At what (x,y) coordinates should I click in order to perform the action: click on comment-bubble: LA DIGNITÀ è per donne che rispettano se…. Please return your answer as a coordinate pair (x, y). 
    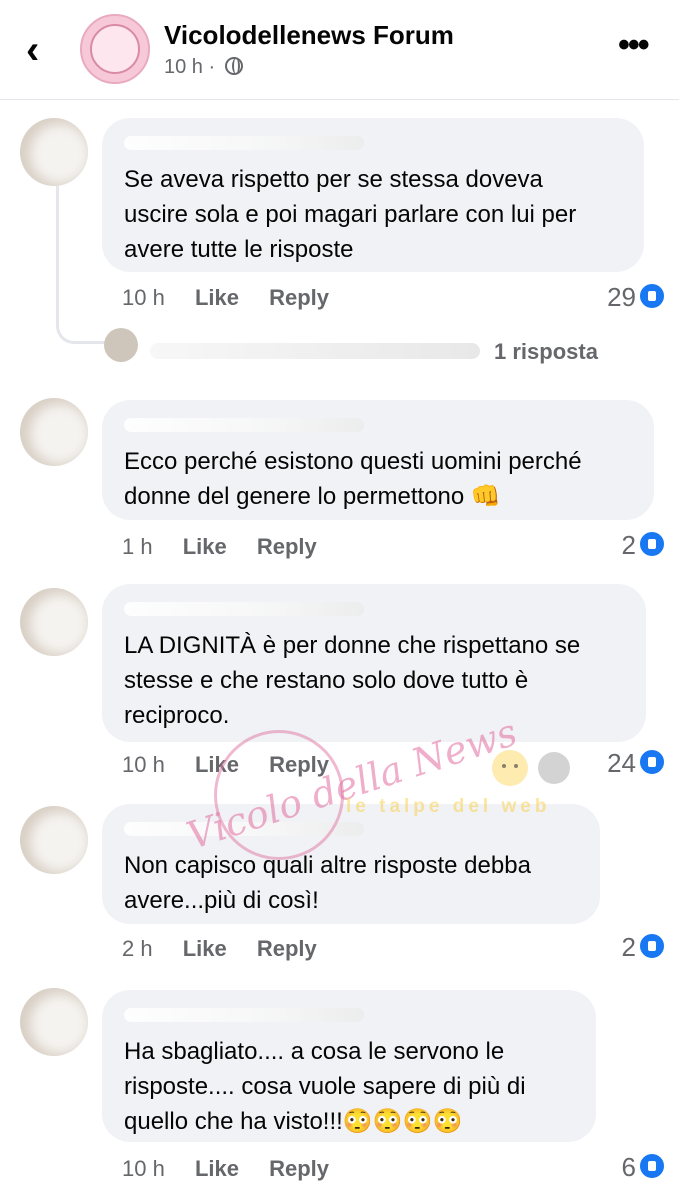
    Looking at the image, I should click on (374, 663).